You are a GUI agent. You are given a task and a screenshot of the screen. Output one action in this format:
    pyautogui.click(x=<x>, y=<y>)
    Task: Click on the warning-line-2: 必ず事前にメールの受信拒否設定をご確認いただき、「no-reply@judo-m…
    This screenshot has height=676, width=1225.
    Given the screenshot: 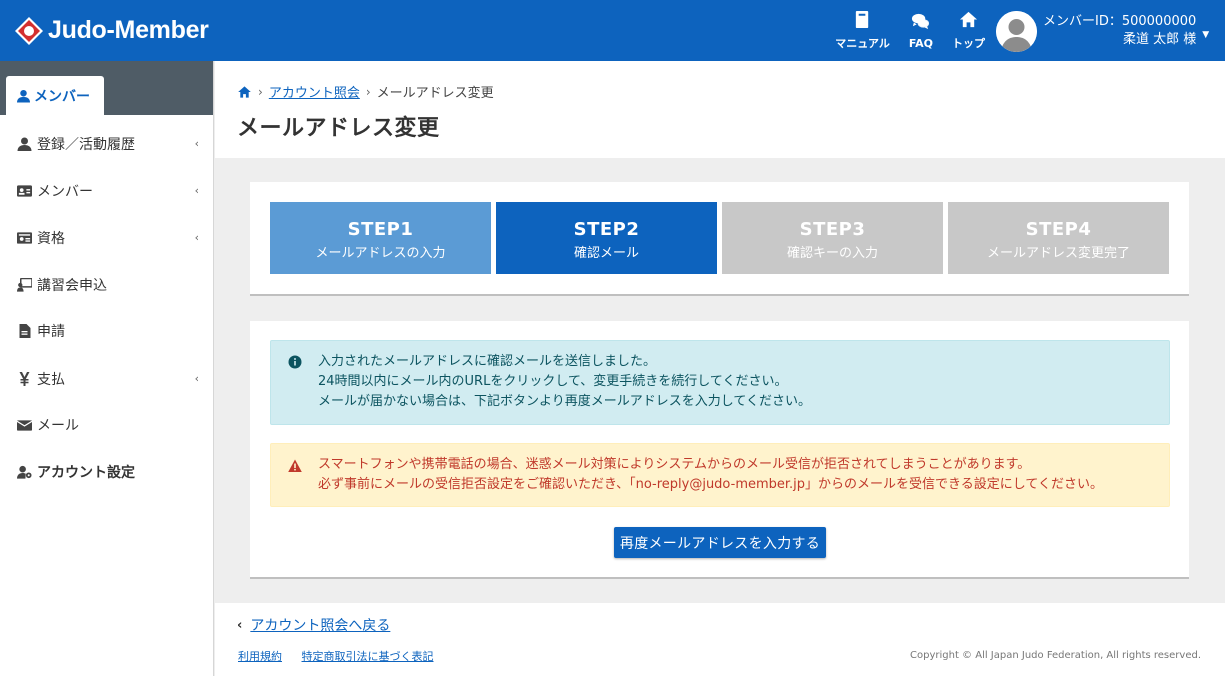 What is the action you would take?
    pyautogui.click(x=711, y=484)
    